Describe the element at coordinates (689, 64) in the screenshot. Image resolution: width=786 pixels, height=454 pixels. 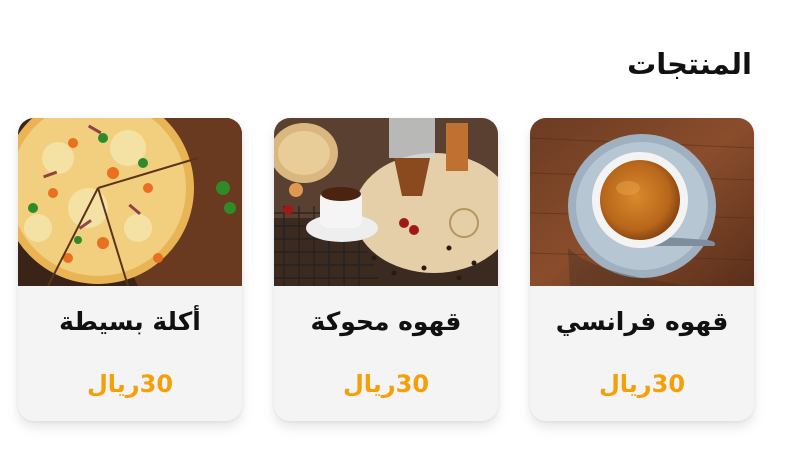
I see `section-title: المنتجات` at that location.